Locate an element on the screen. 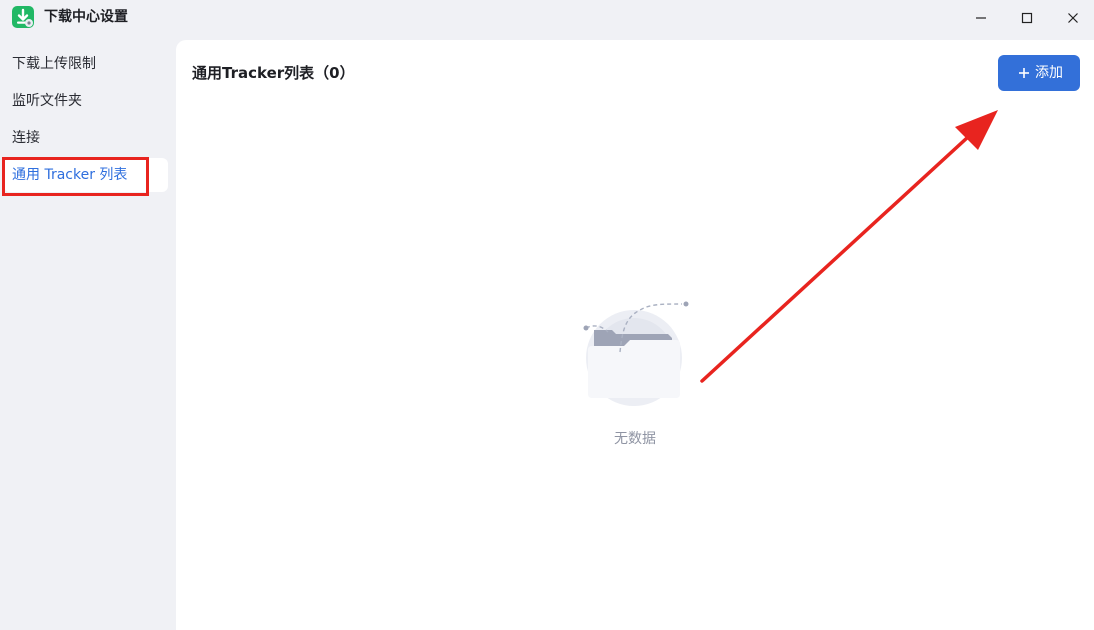  page-title: 通用Tracker列表（0） is located at coordinates (273, 73).